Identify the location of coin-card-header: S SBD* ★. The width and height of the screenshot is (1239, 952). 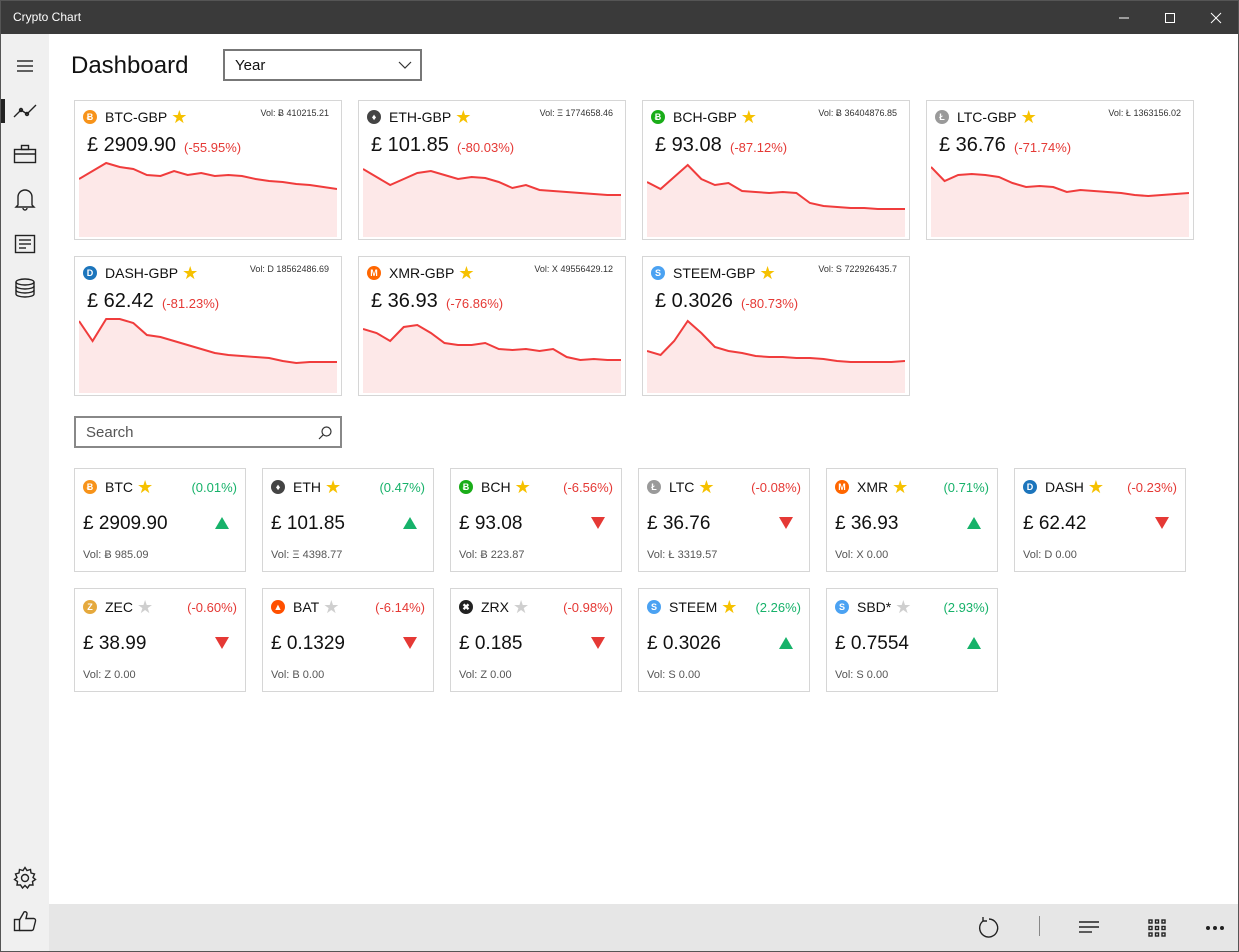
(873, 607).